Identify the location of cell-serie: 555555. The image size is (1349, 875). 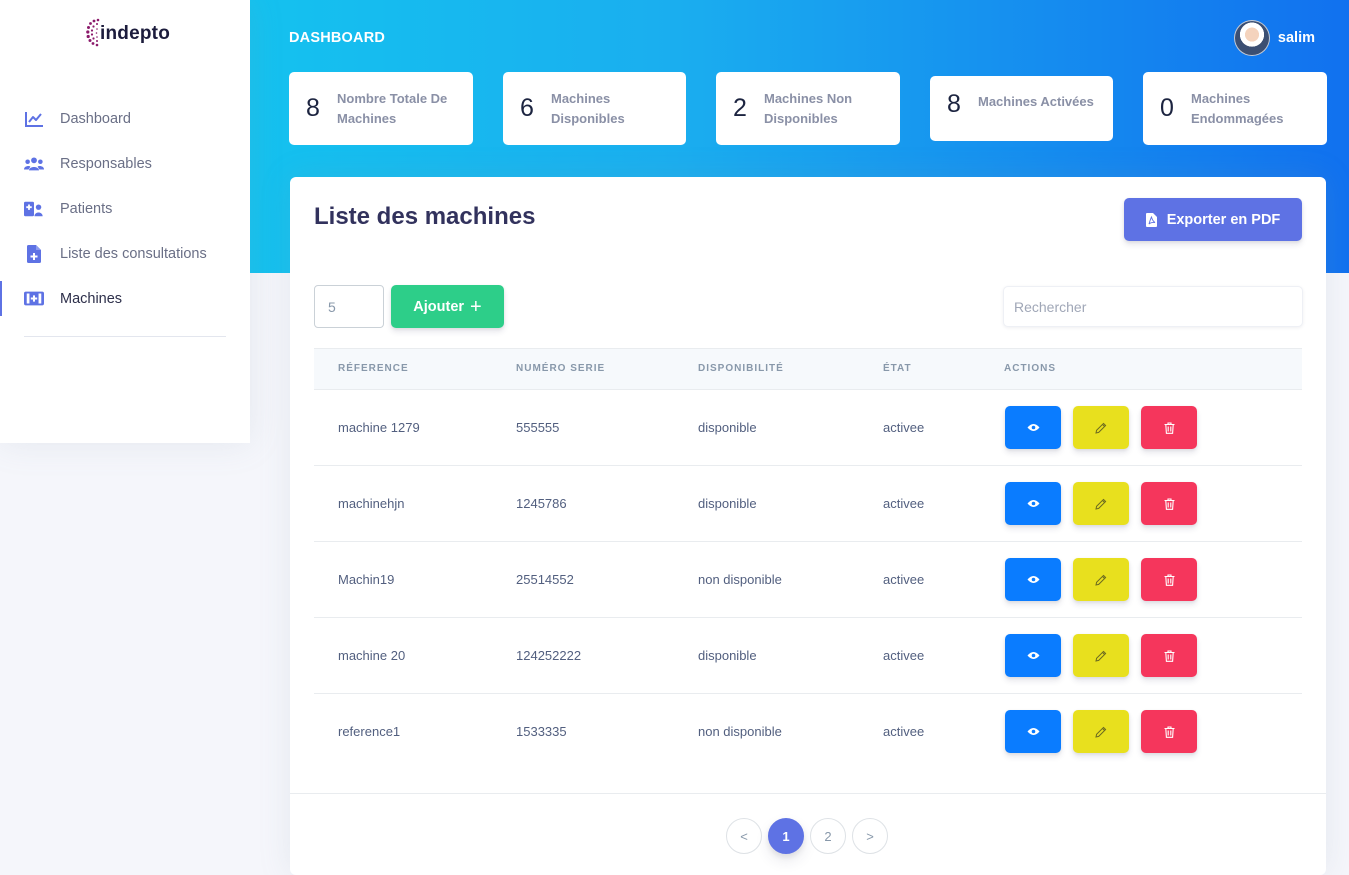
(538, 427).